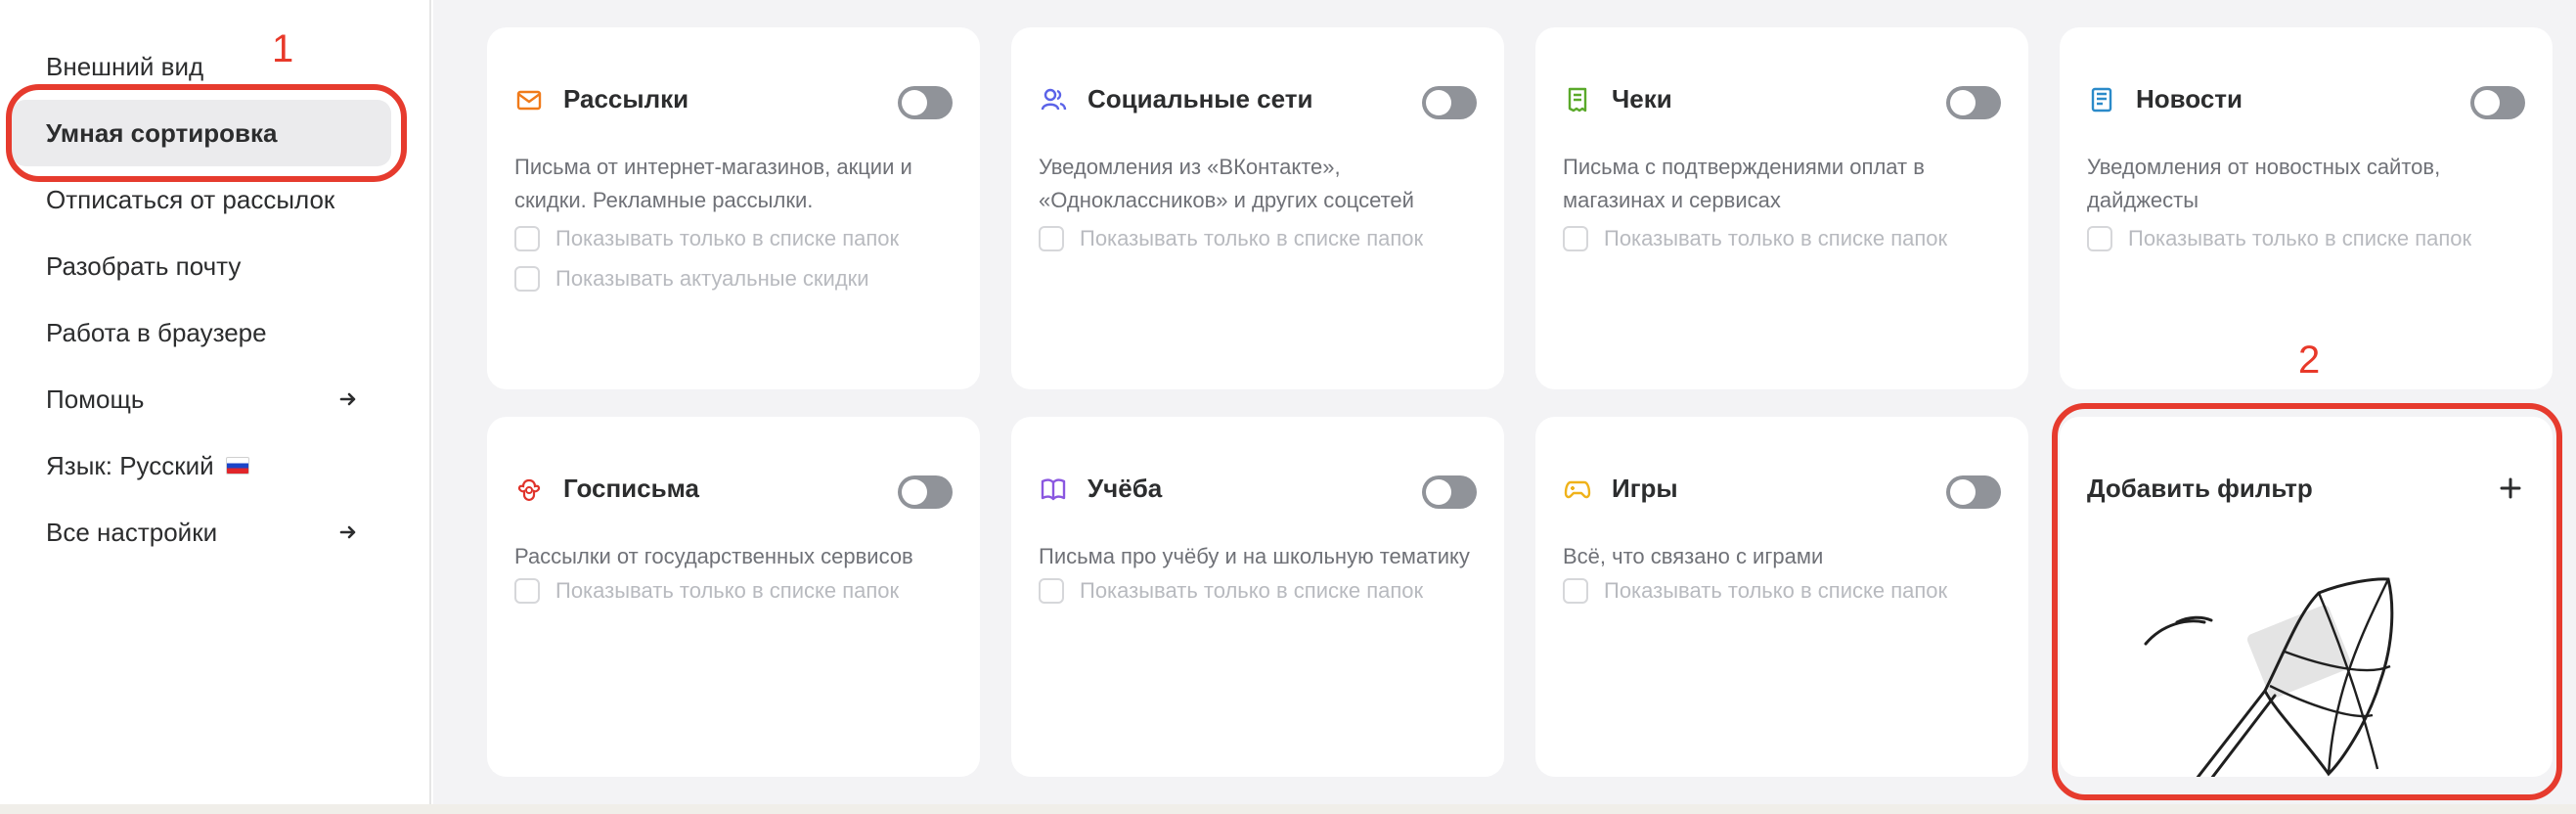 Image resolution: width=2576 pixels, height=814 pixels. I want to click on social-toggle, so click(1449, 102).